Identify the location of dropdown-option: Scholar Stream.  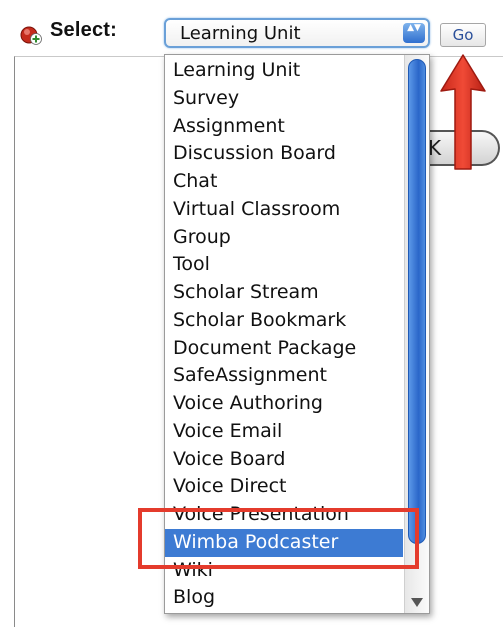
(284, 293).